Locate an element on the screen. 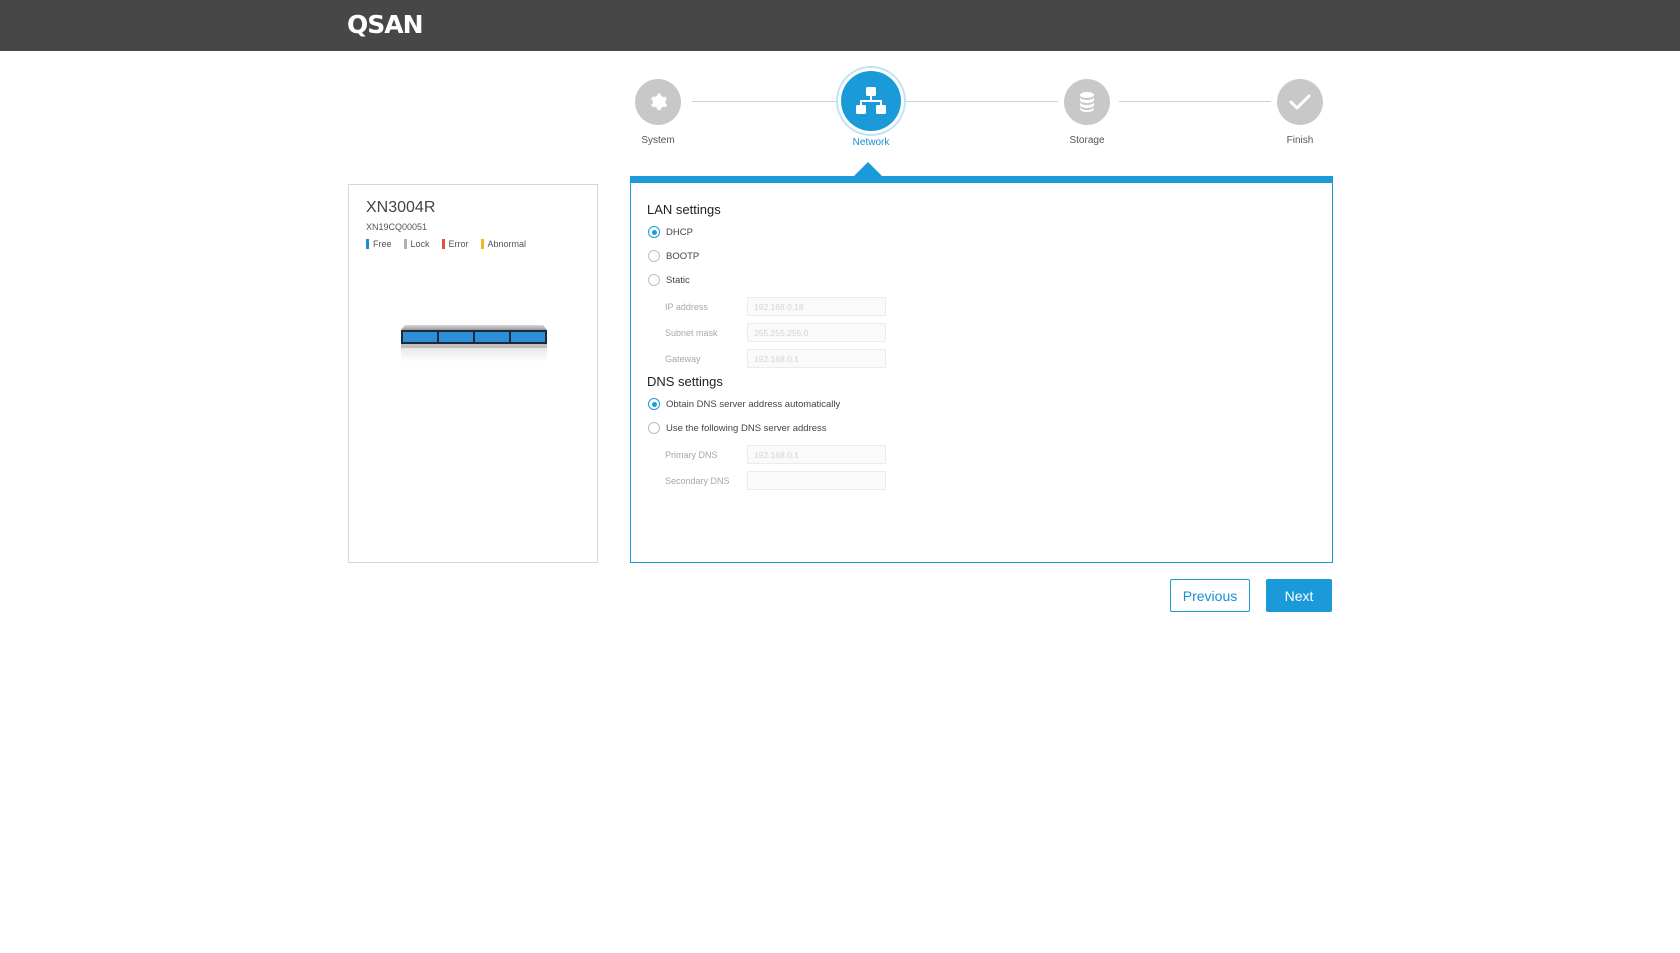  lan-settings-title: LAN settings is located at coordinates (684, 209).